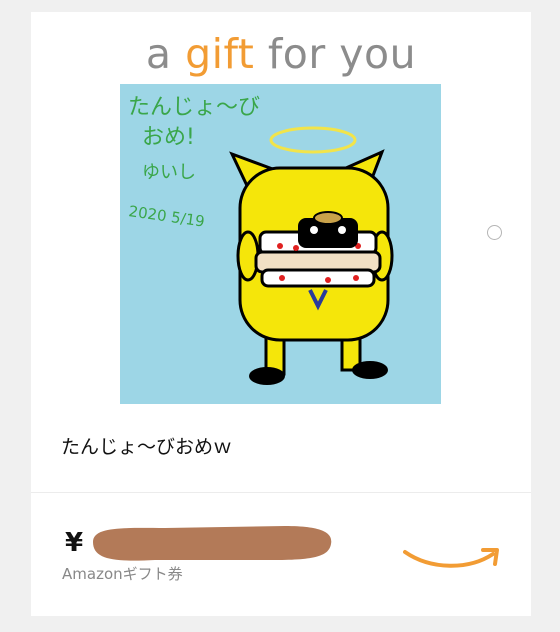 The height and width of the screenshot is (632, 560). I want to click on headline-word-for-you: for you, so click(335, 54).